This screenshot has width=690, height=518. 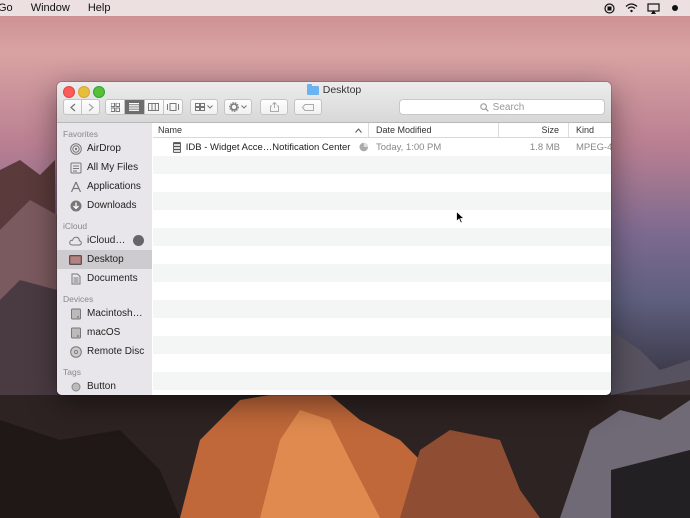 What do you see at coordinates (116, 351) in the screenshot?
I see `sidebar-item-label: Remote Disc` at bounding box center [116, 351].